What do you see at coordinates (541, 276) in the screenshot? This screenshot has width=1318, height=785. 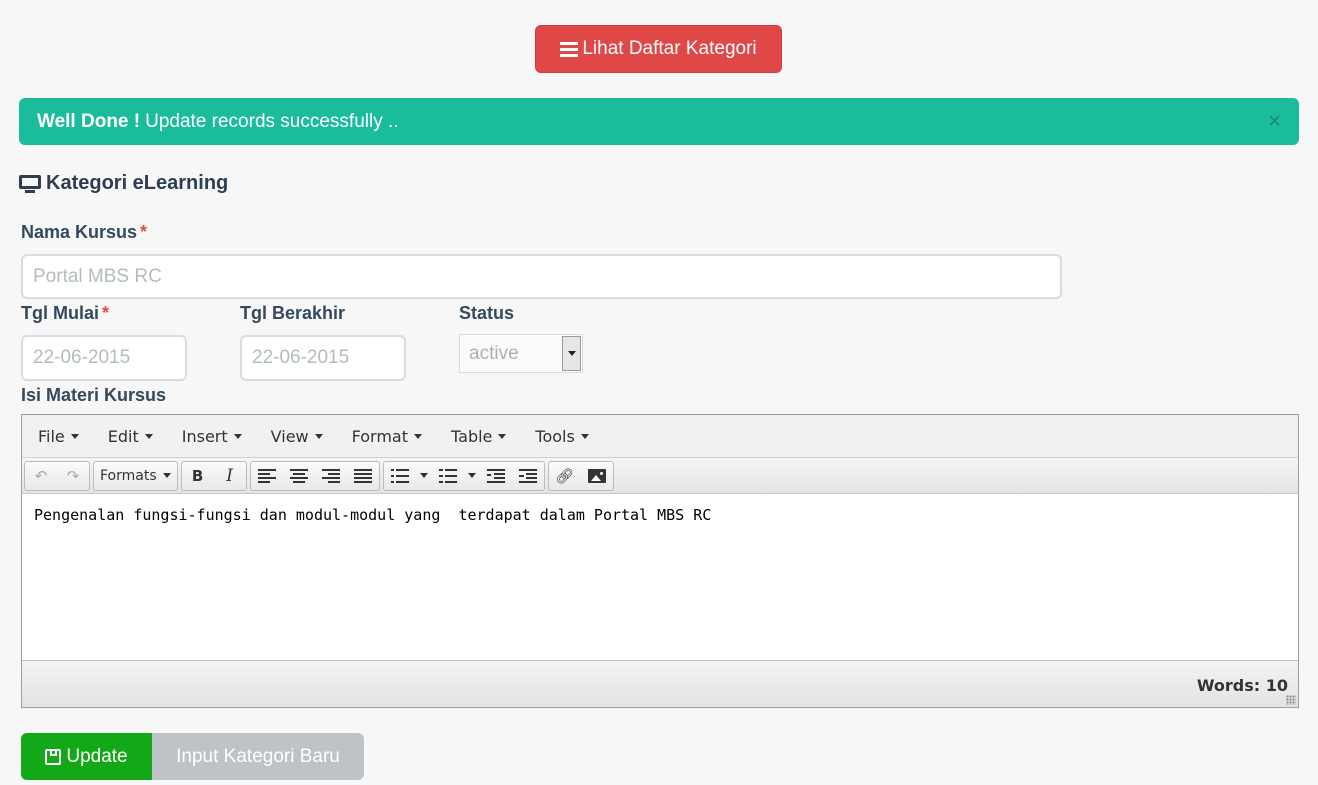 I see `nama-kursus-input: Portal MBS RC` at bounding box center [541, 276].